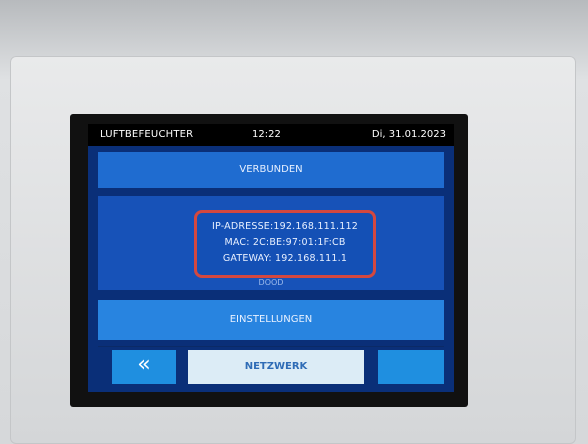 This screenshot has width=588, height=444. Describe the element at coordinates (242, 226) in the screenshot. I see `ip-address-label: IP-ADRESSE:` at that location.